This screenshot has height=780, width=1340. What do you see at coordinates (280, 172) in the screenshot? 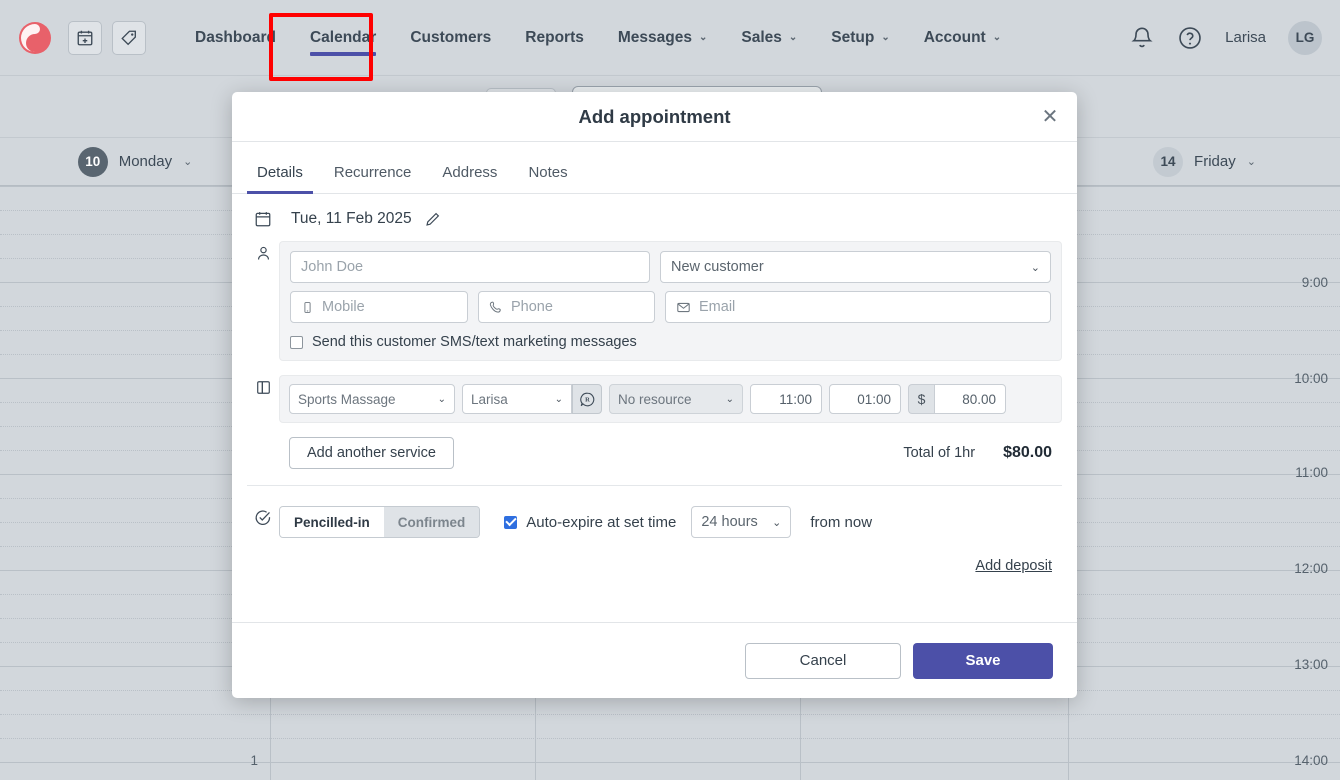
I see `tab-label: Details` at bounding box center [280, 172].